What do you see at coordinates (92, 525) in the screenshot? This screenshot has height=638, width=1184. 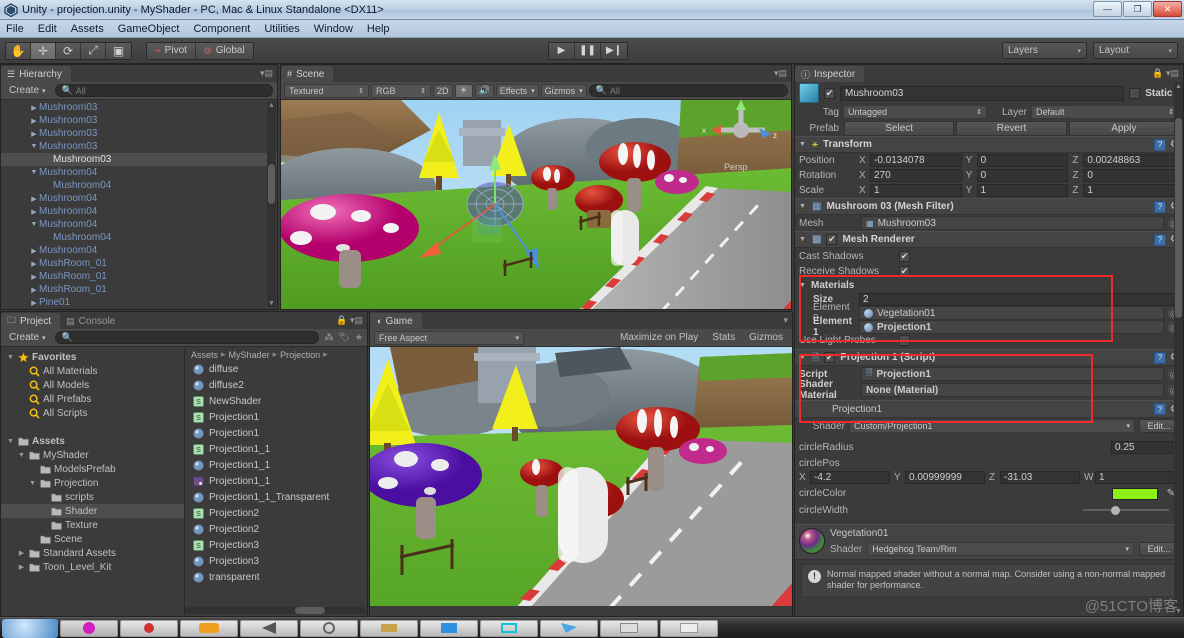 I see `project-tree-item: Texture` at bounding box center [92, 525].